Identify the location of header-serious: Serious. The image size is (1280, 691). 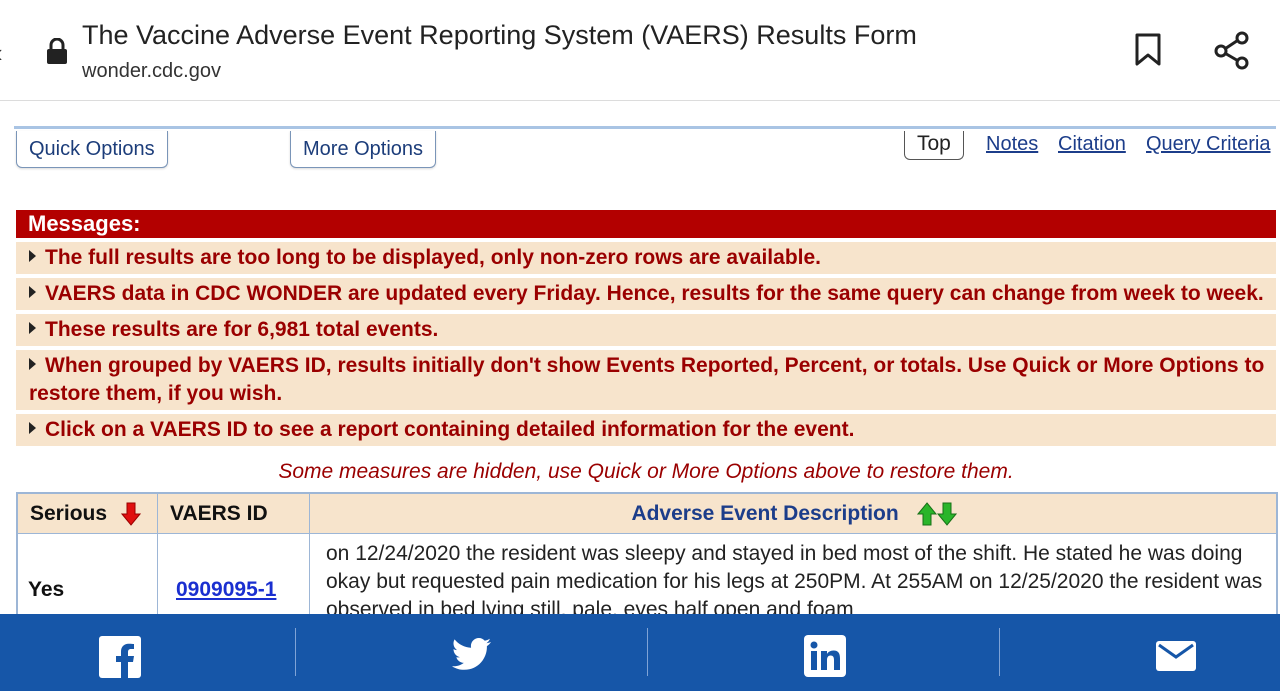
(88, 514).